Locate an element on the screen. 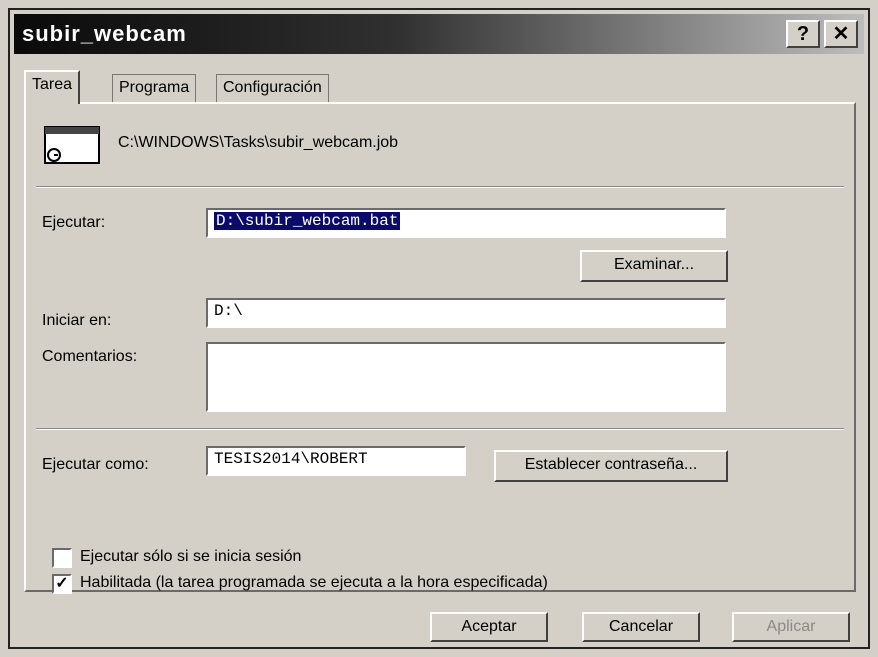 This screenshot has width=878, height=657. help-button: ? is located at coordinates (803, 34).